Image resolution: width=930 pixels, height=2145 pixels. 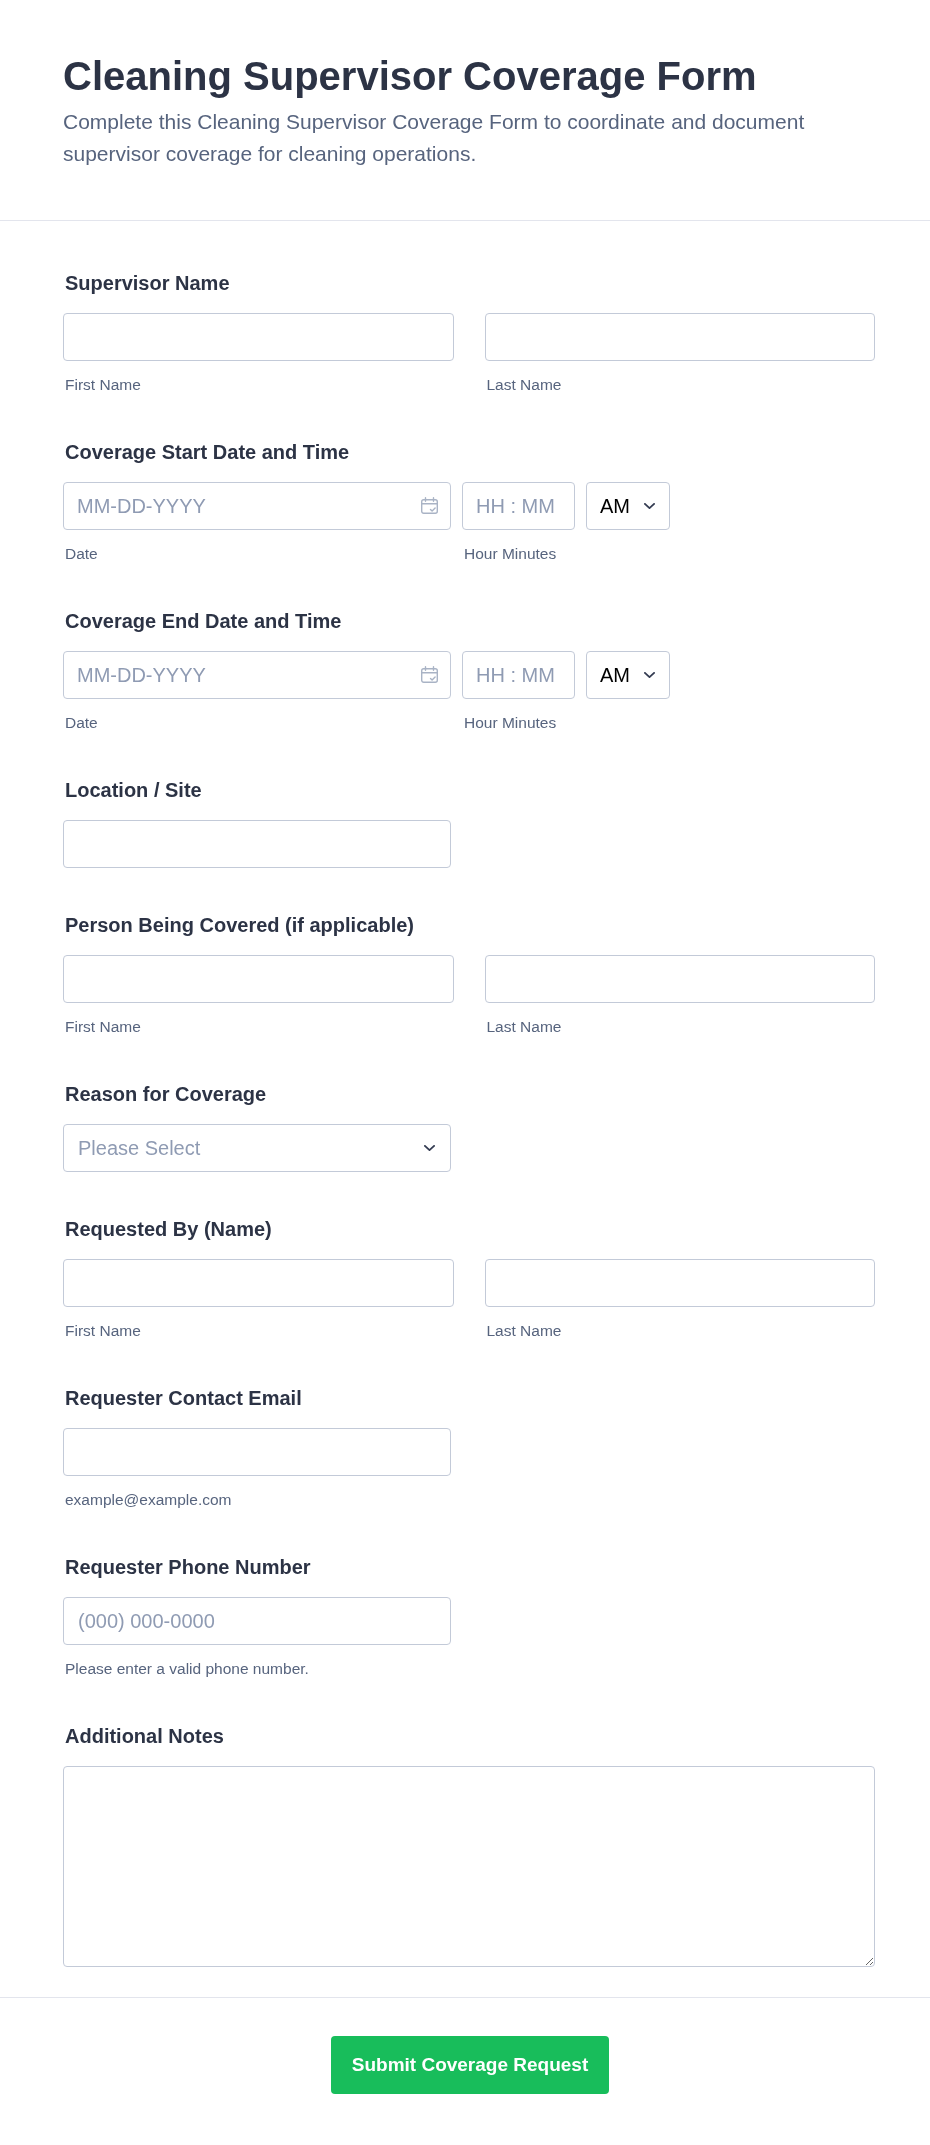 What do you see at coordinates (434, 138) in the screenshot?
I see `form-description: Complete this Cleaning Supervisor Coverage Form to coordinate and document supervisor coverage for cleaning operations.` at bounding box center [434, 138].